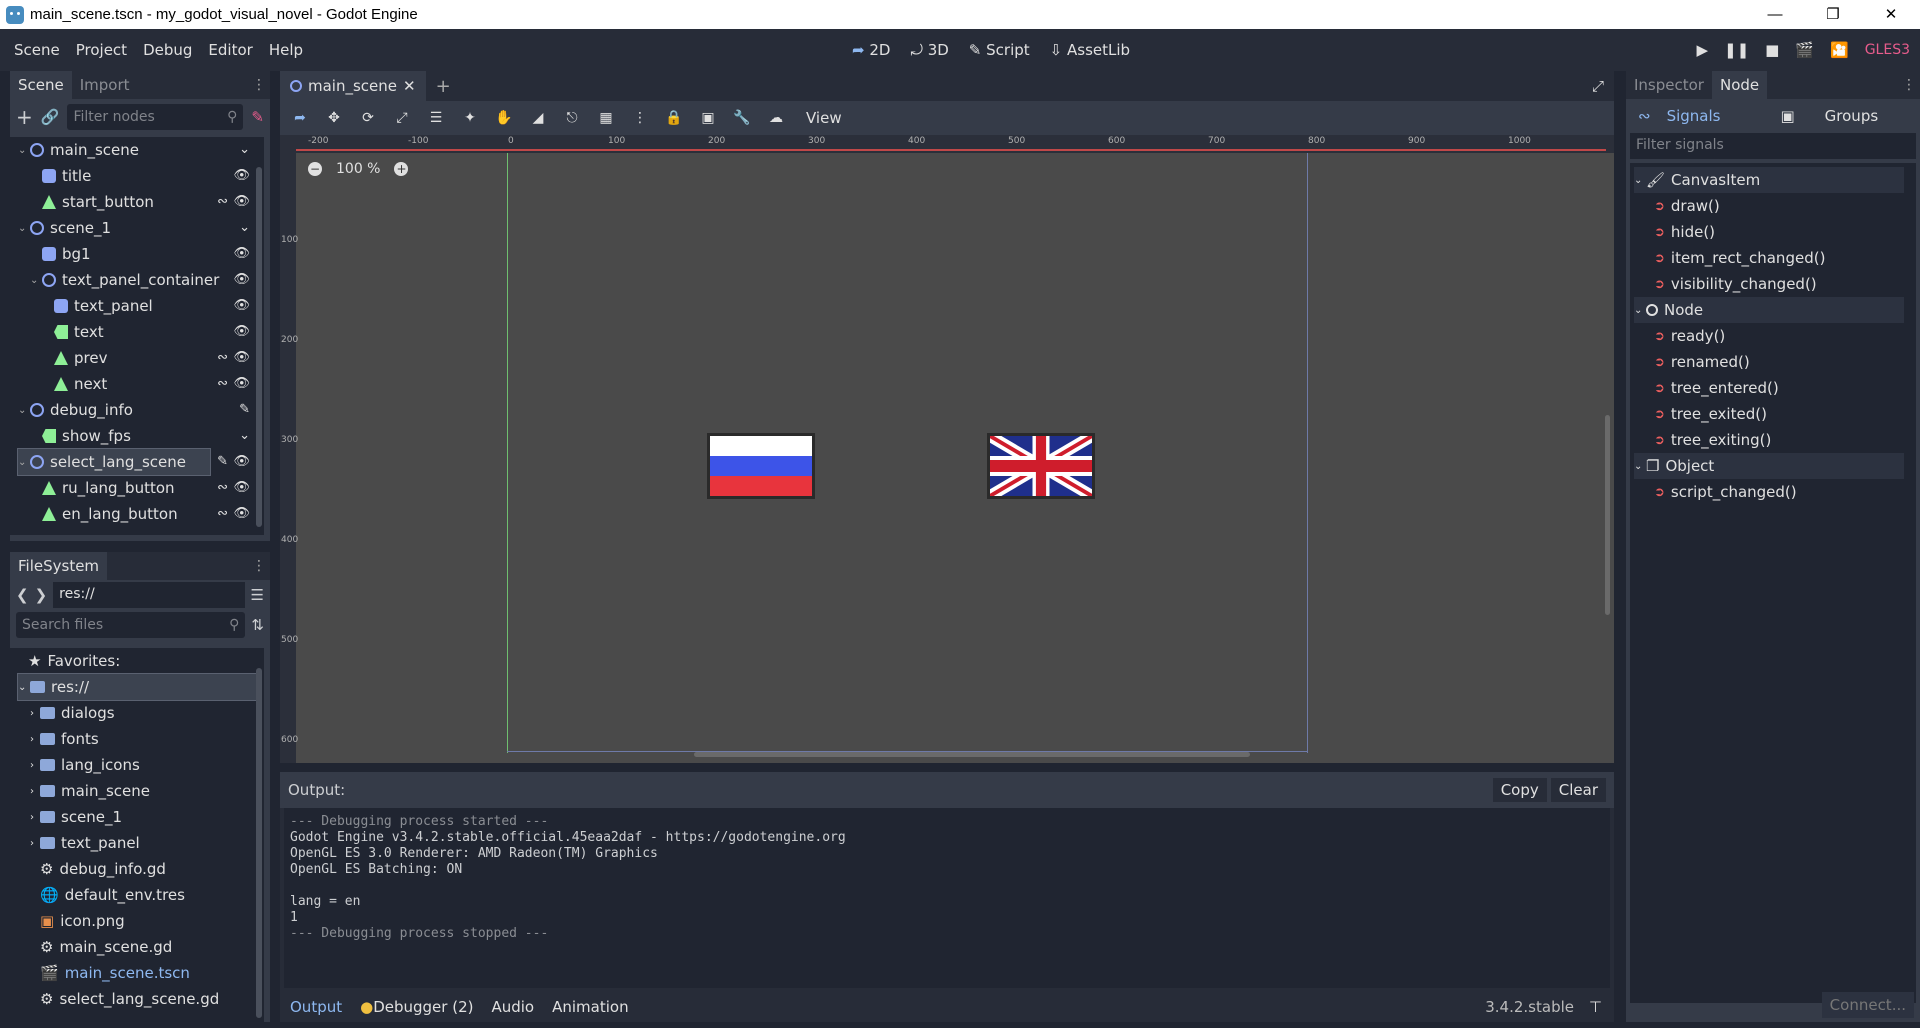  Describe the element at coordinates (999, 50) in the screenshot. I see `mode-script-button: ✎ Script` at that location.